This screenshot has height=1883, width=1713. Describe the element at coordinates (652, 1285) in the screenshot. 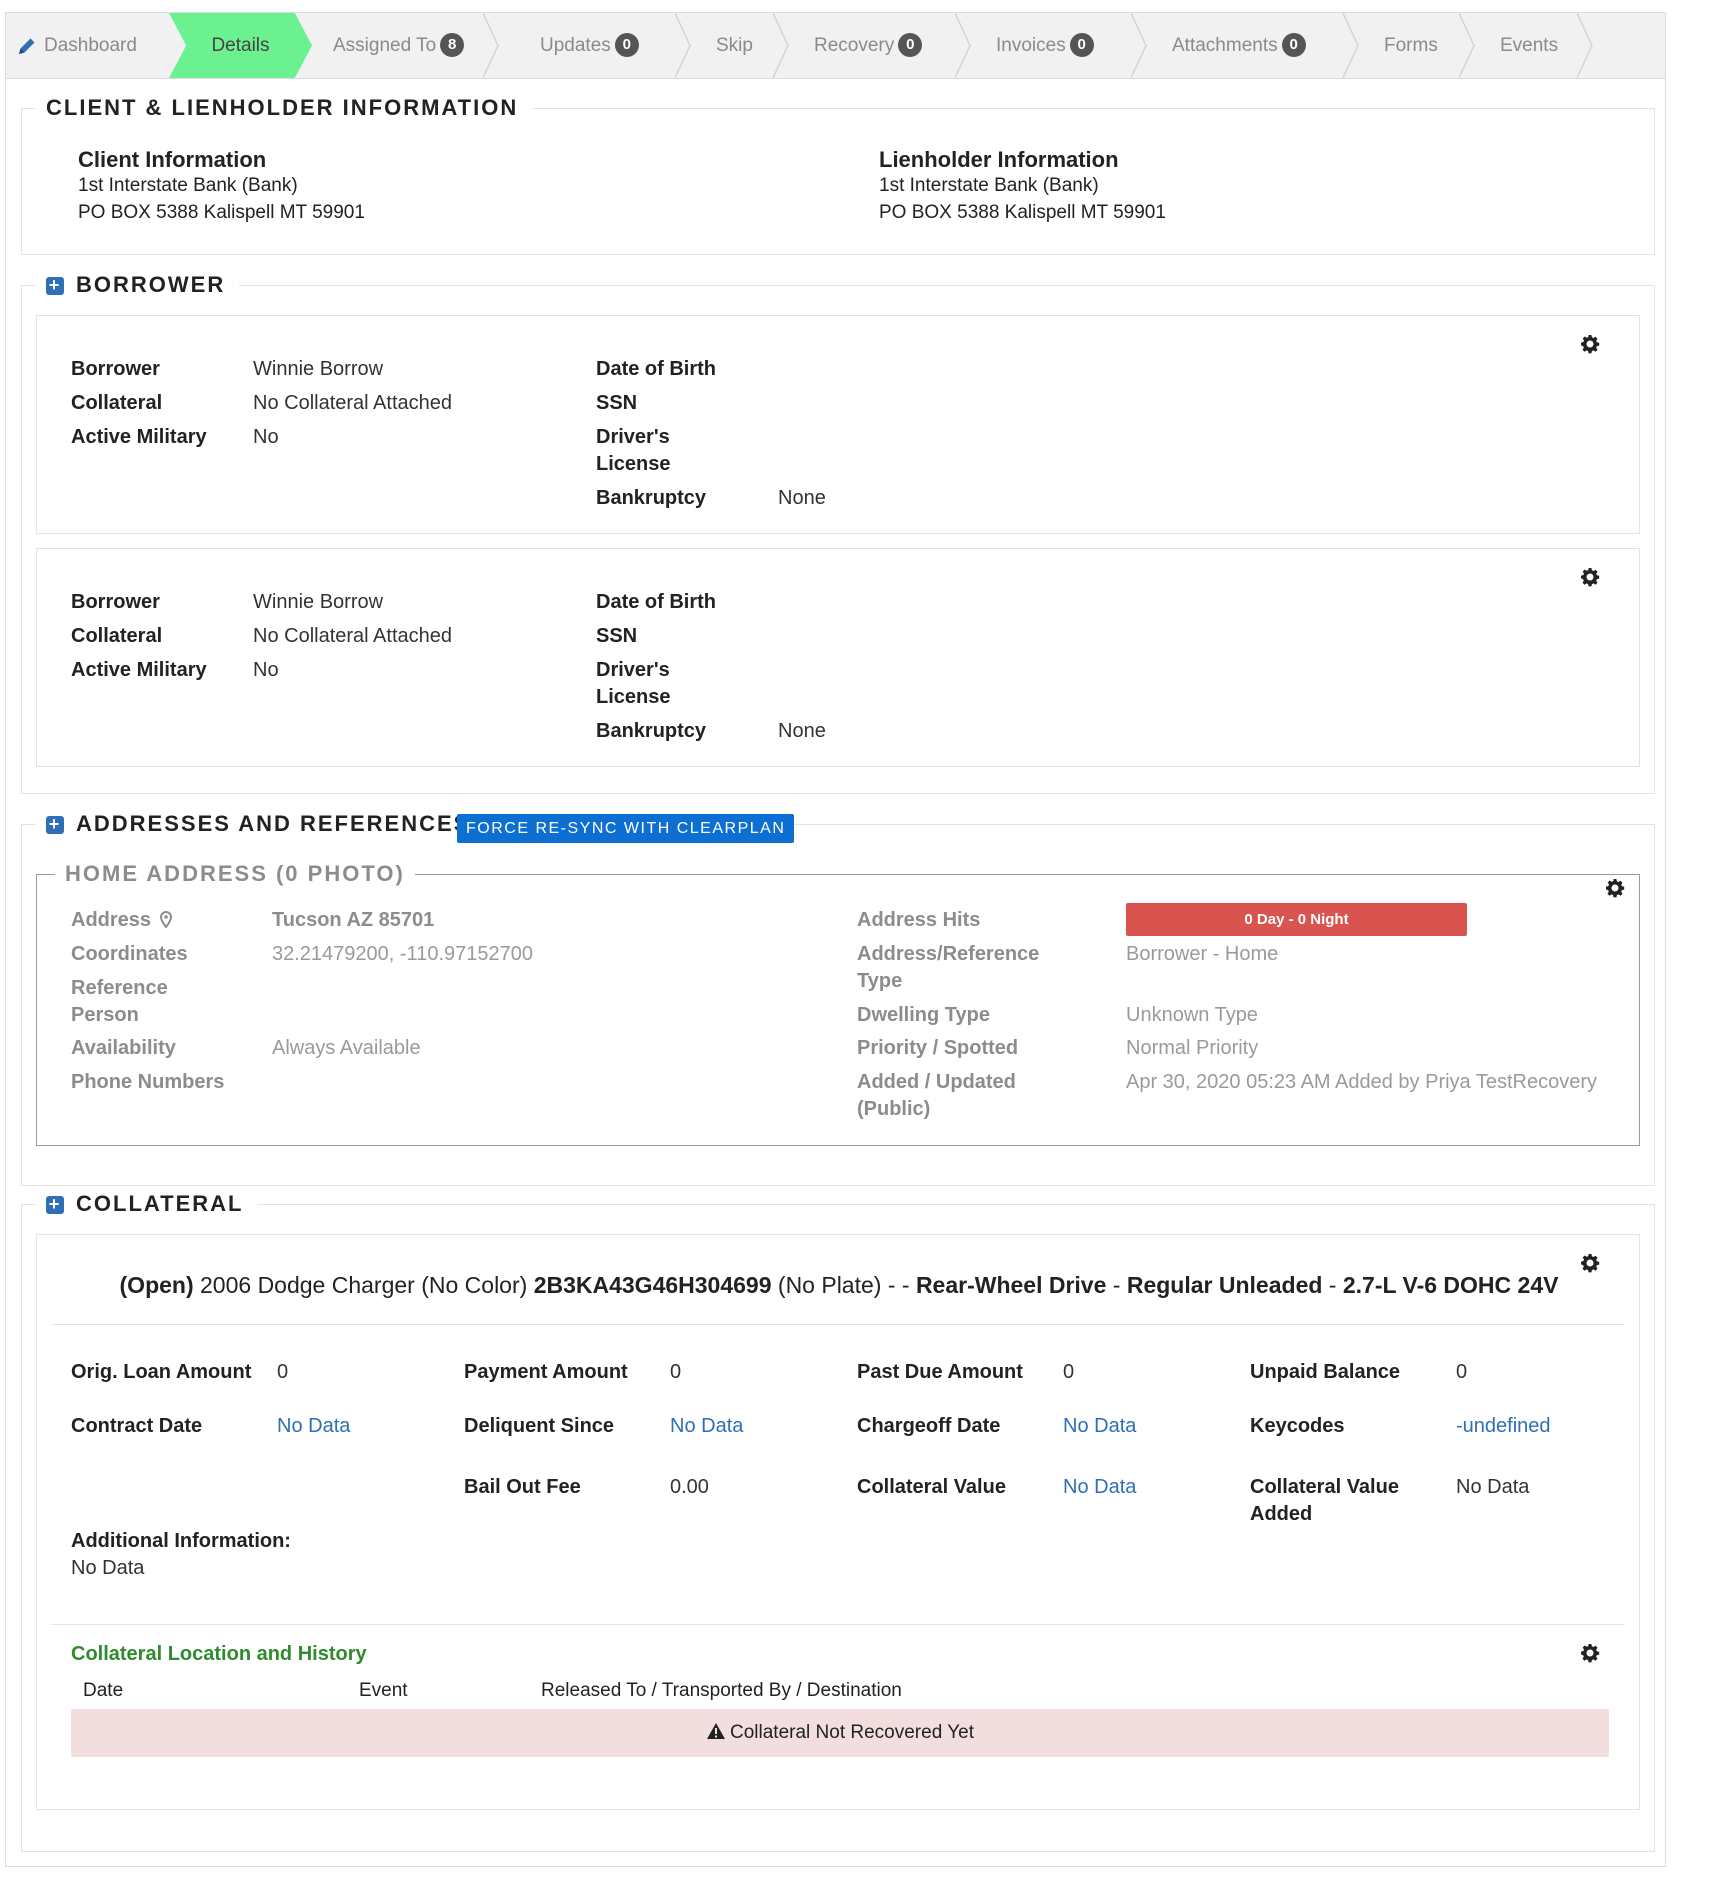

I see `collateral-vin: 2B3KA43G46H304699` at that location.